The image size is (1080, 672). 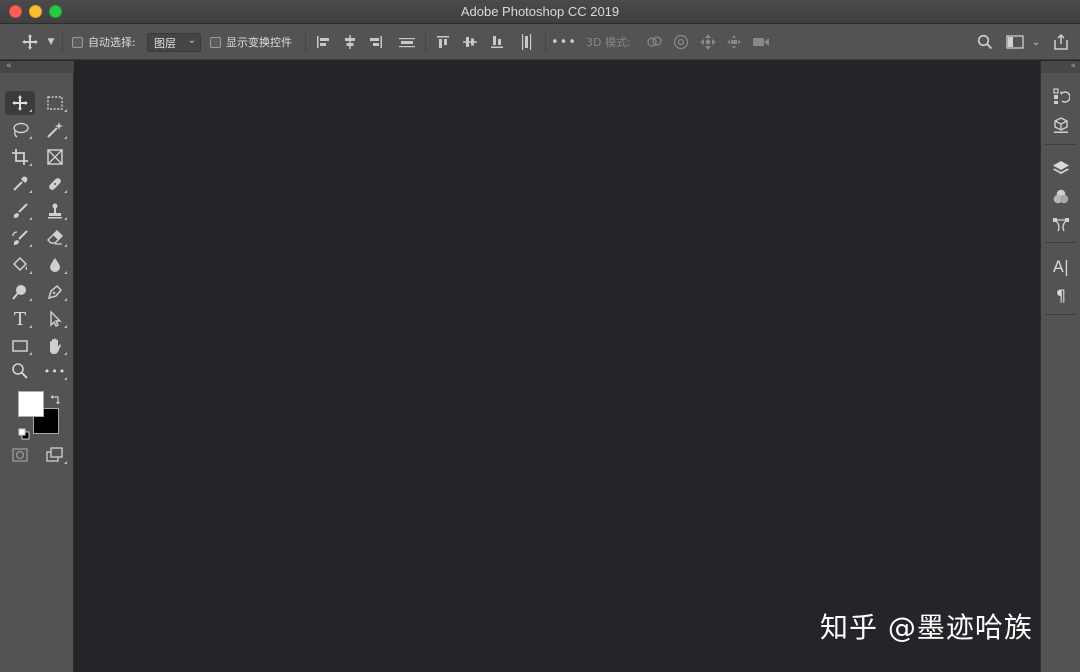 What do you see at coordinates (20, 455) in the screenshot?
I see `quick-mask-mode` at bounding box center [20, 455].